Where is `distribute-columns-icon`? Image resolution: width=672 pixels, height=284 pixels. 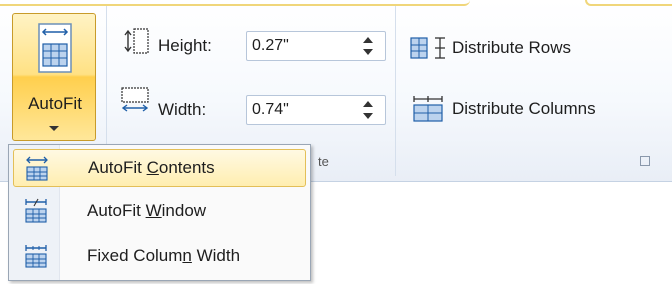 distribute-columns-icon is located at coordinates (428, 109).